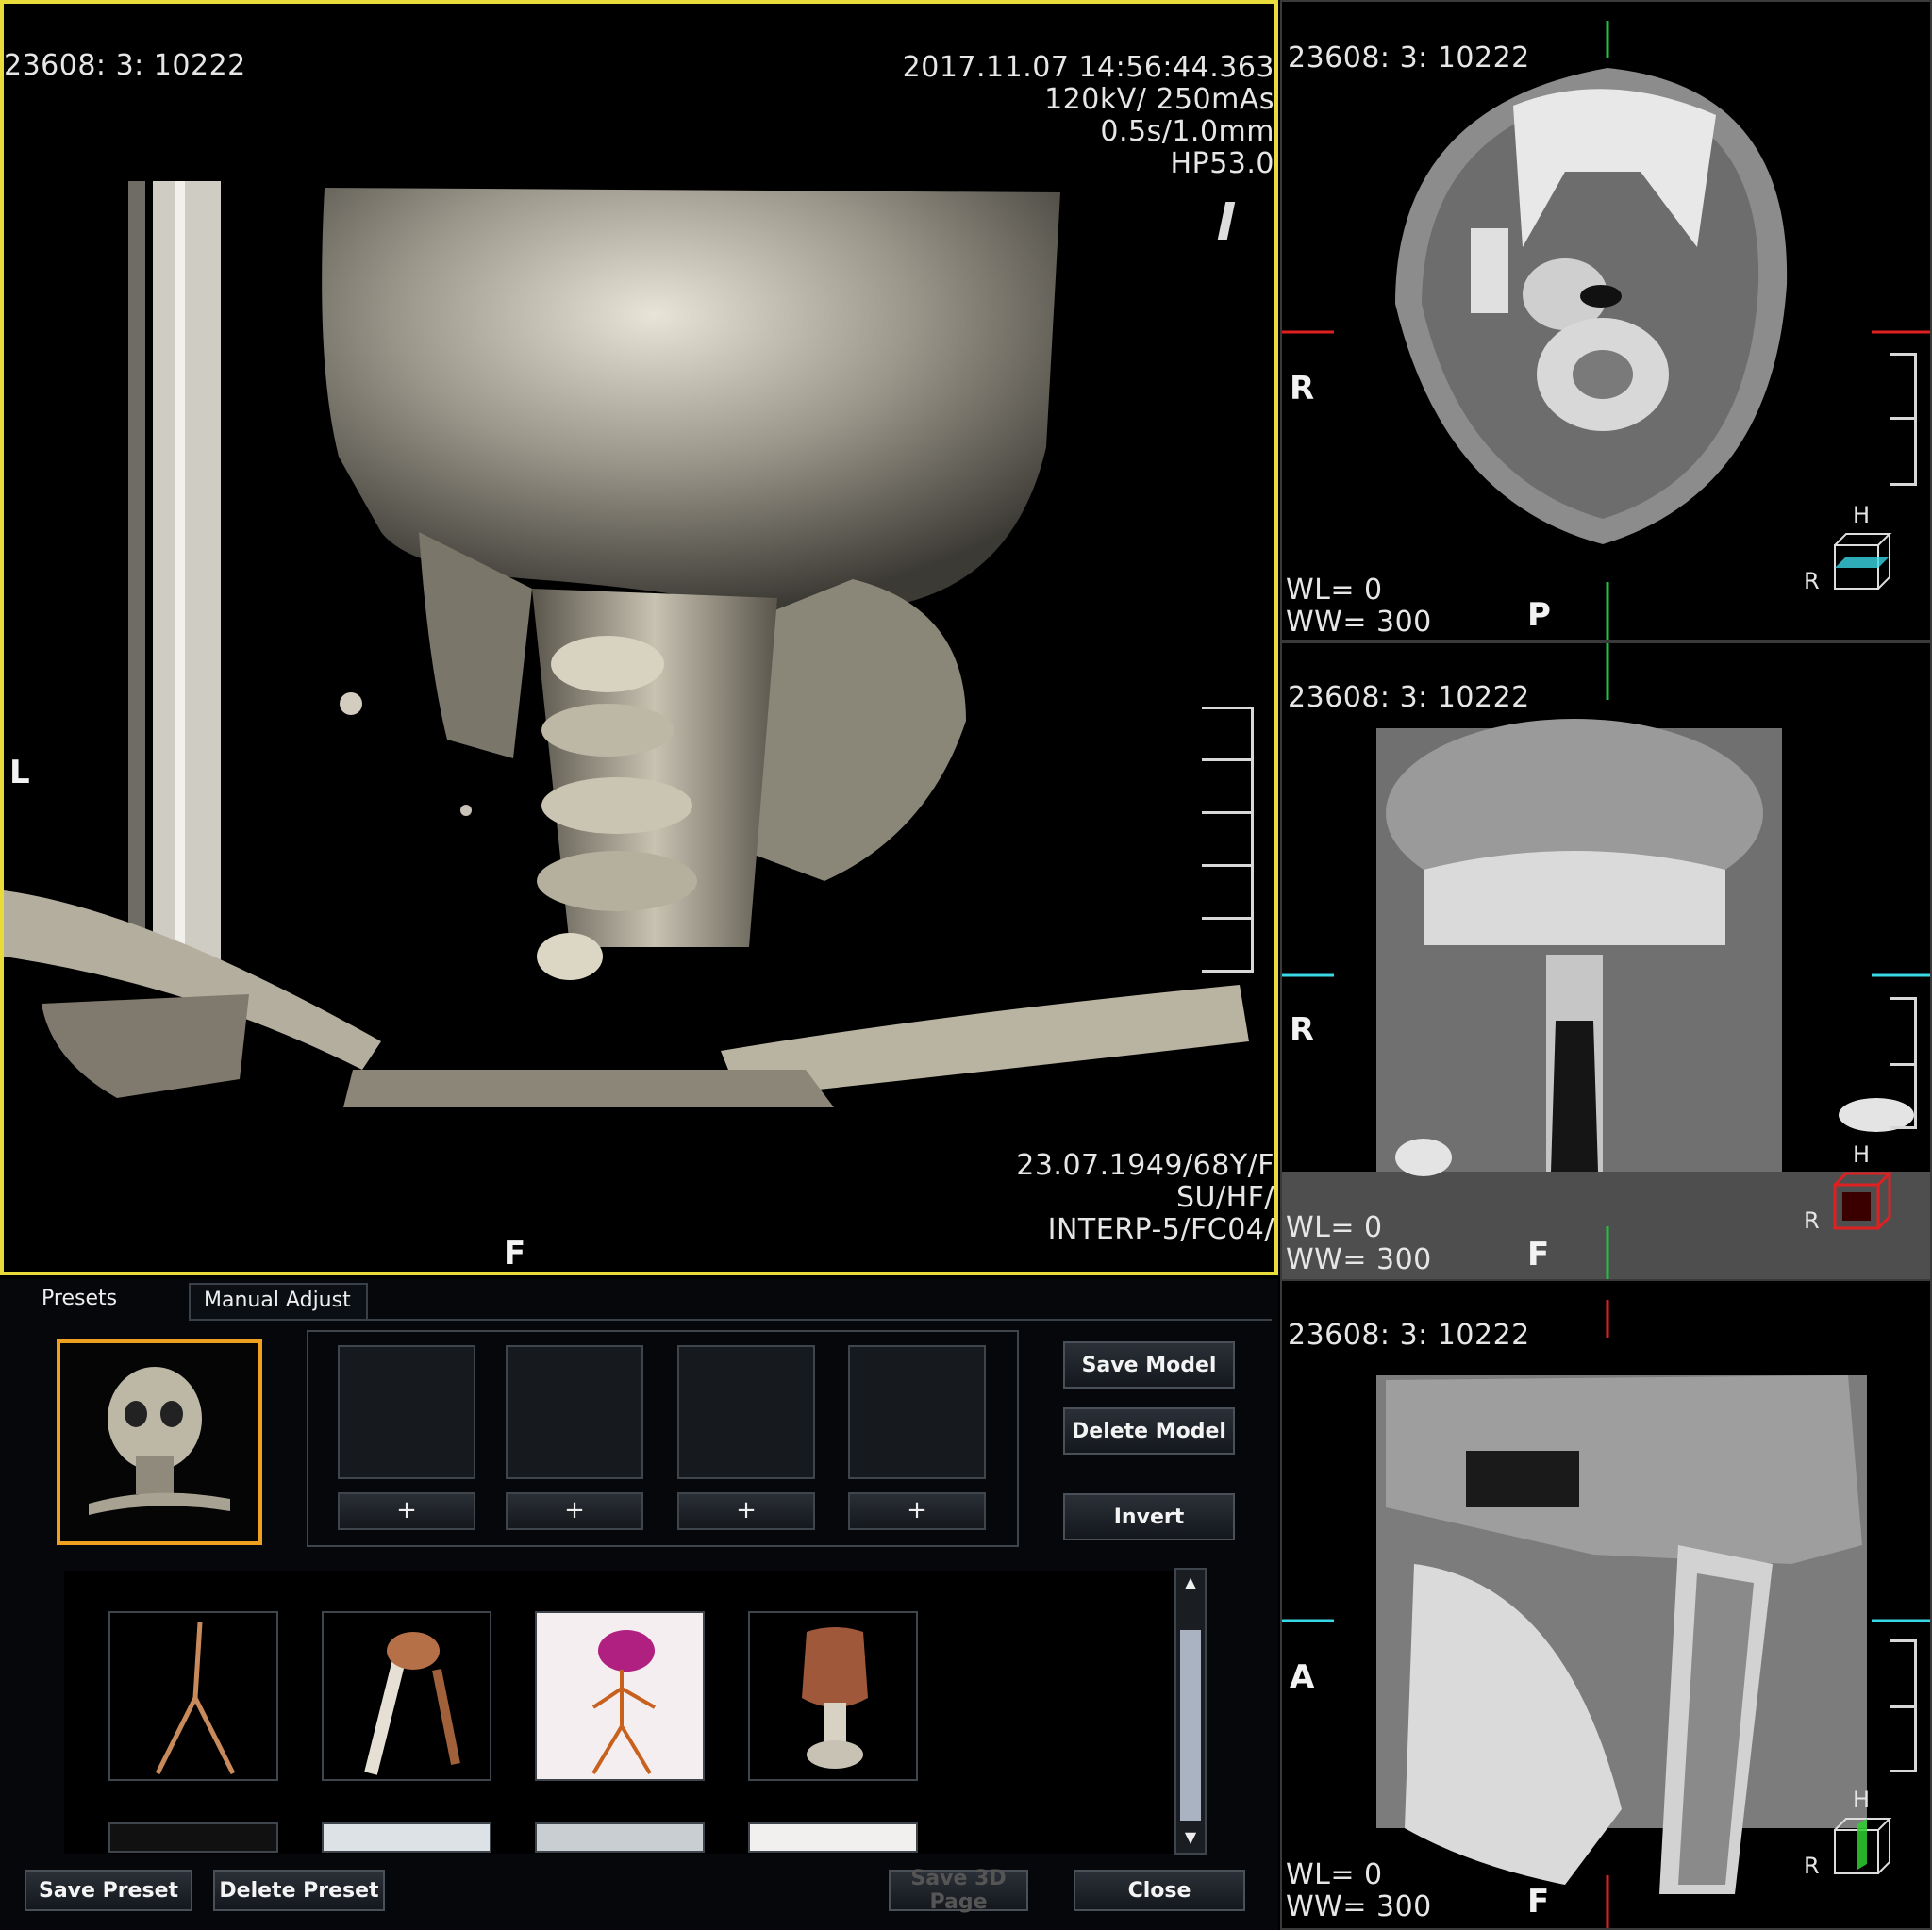  I want to click on scroll-up-arrow-icon: ▲, so click(1190, 1583).